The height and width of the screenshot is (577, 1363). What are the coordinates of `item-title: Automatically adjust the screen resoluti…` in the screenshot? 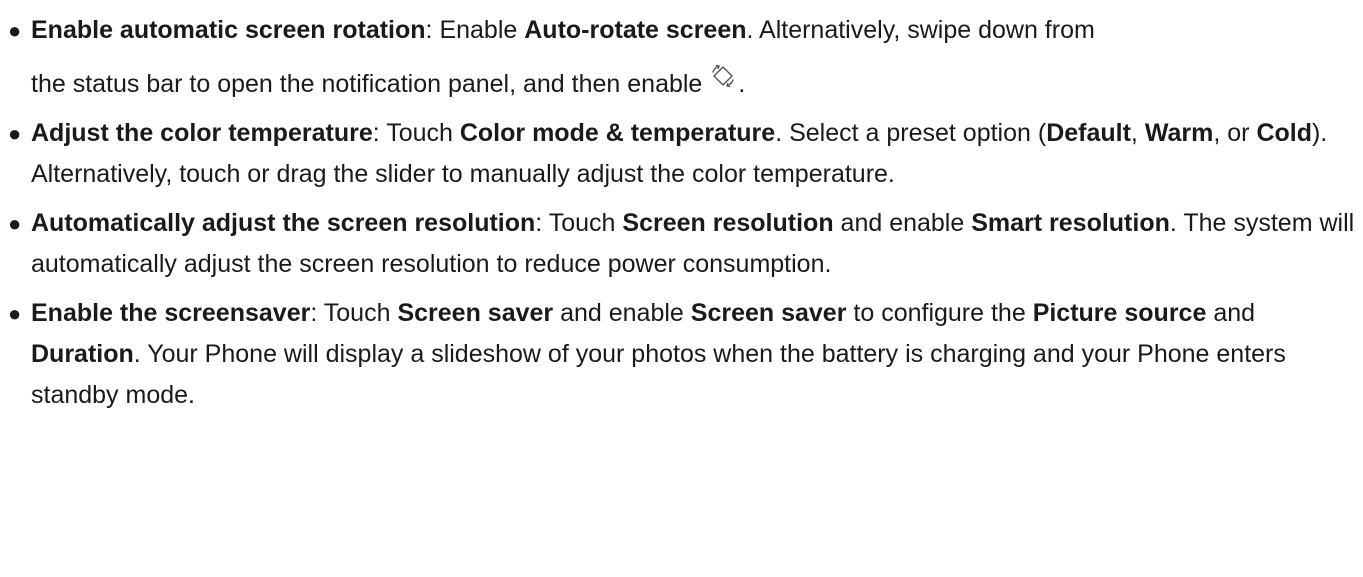 It's located at (283, 223).